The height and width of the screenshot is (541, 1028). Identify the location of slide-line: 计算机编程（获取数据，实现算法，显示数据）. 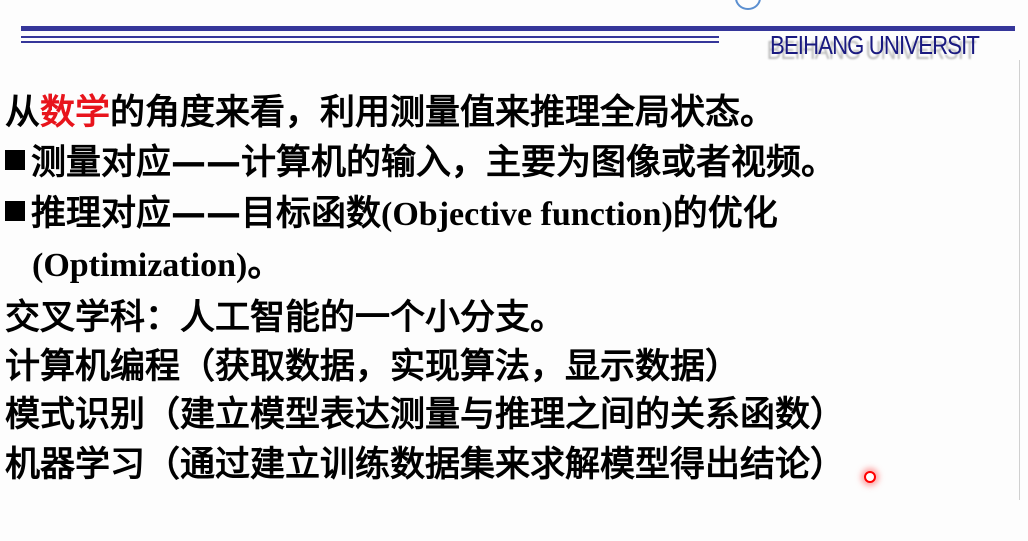
(373, 367).